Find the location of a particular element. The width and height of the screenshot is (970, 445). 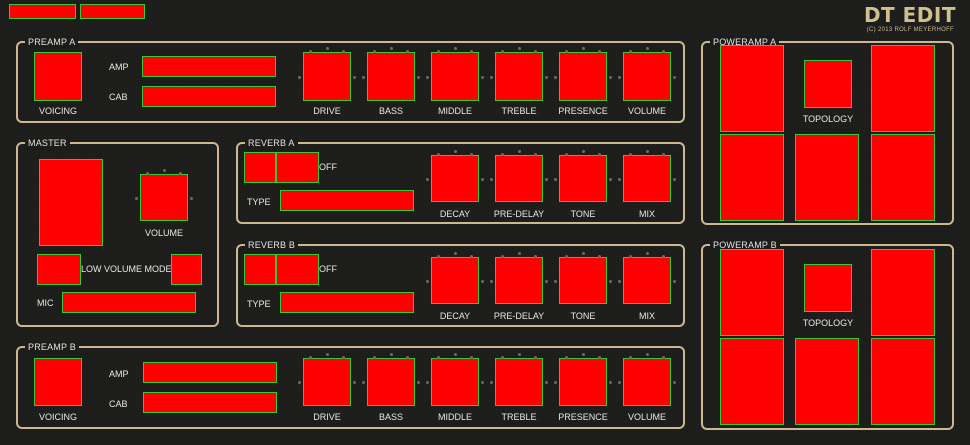

panel-title: REVERB B is located at coordinates (272, 245).